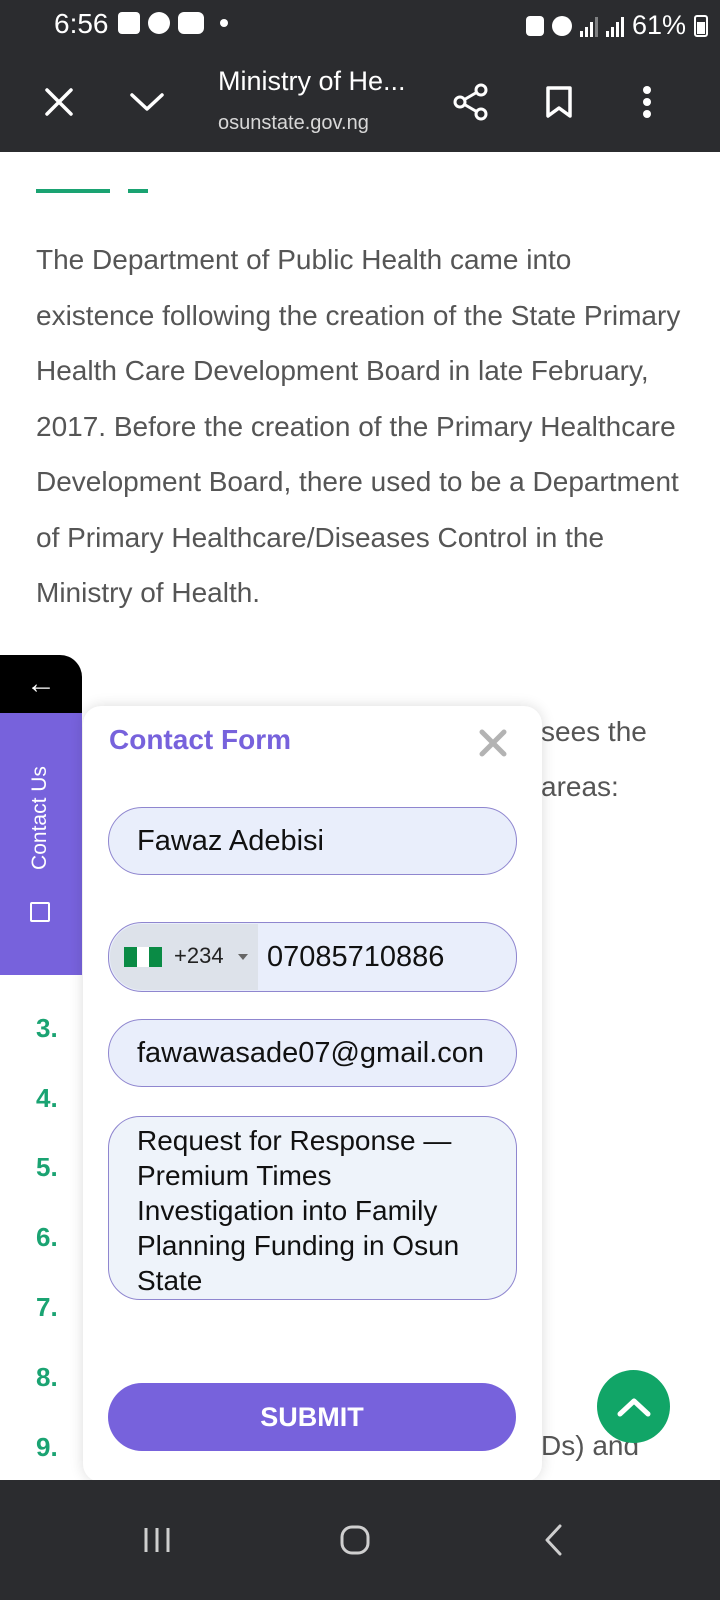  What do you see at coordinates (701, 25) in the screenshot?
I see `battery-icon` at bounding box center [701, 25].